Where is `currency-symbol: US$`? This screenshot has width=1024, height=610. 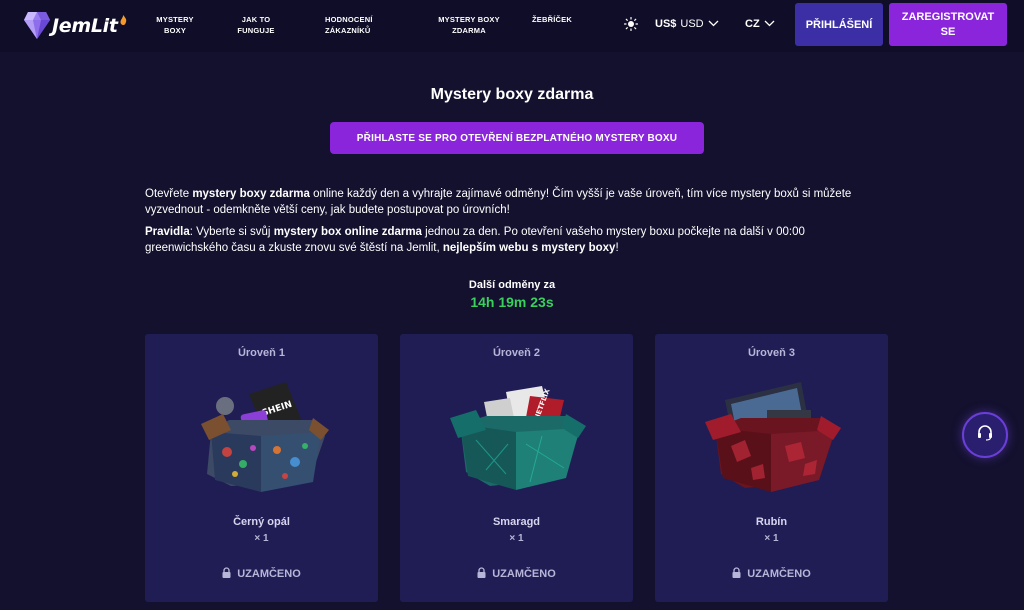
currency-symbol: US$ is located at coordinates (666, 24).